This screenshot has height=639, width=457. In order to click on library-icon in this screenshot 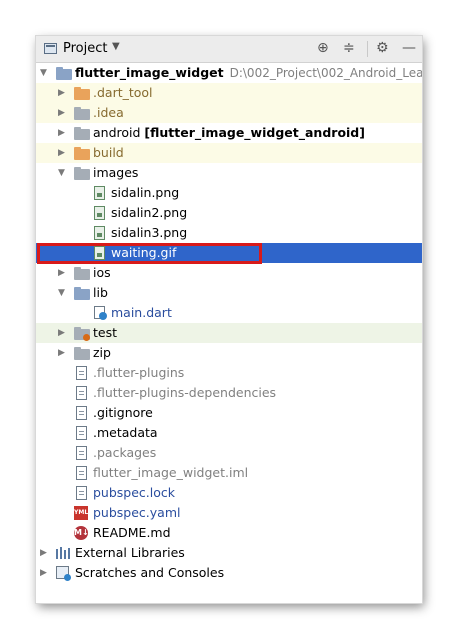, I will do `click(63, 553)`.